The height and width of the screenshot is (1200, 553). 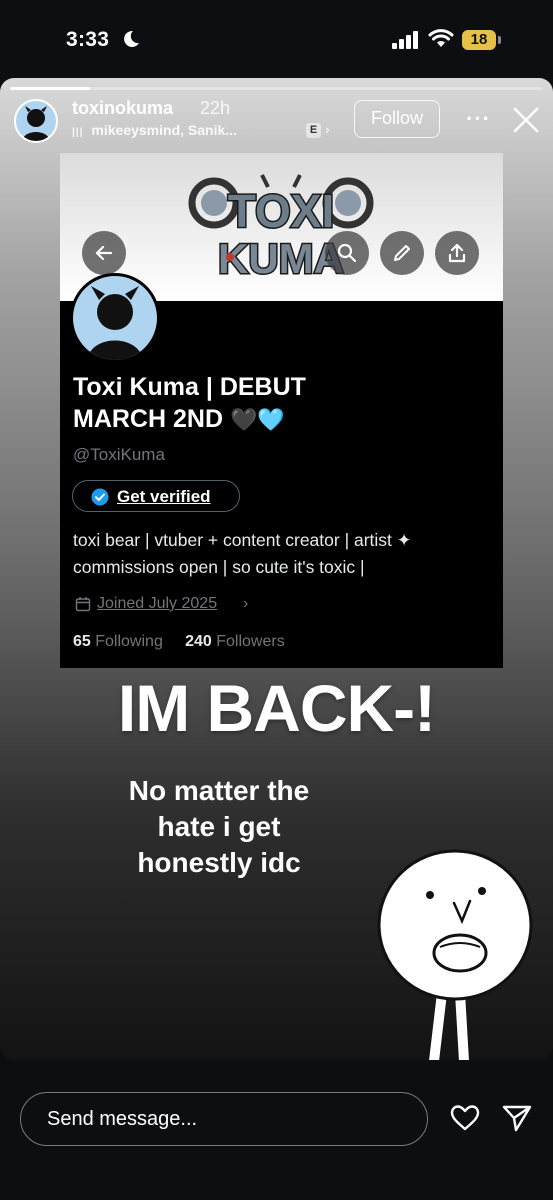 What do you see at coordinates (250, 641) in the screenshot?
I see `followers-label: Followers` at bounding box center [250, 641].